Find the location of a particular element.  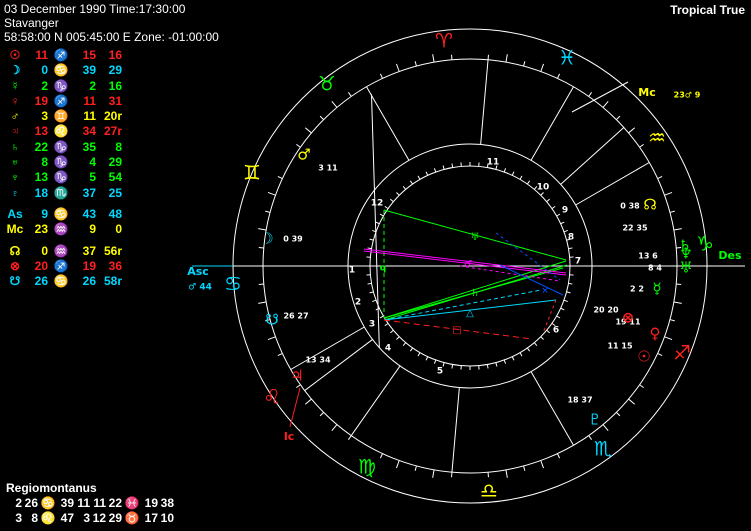

planet-degree-label: 26 27 is located at coordinates (295, 316).